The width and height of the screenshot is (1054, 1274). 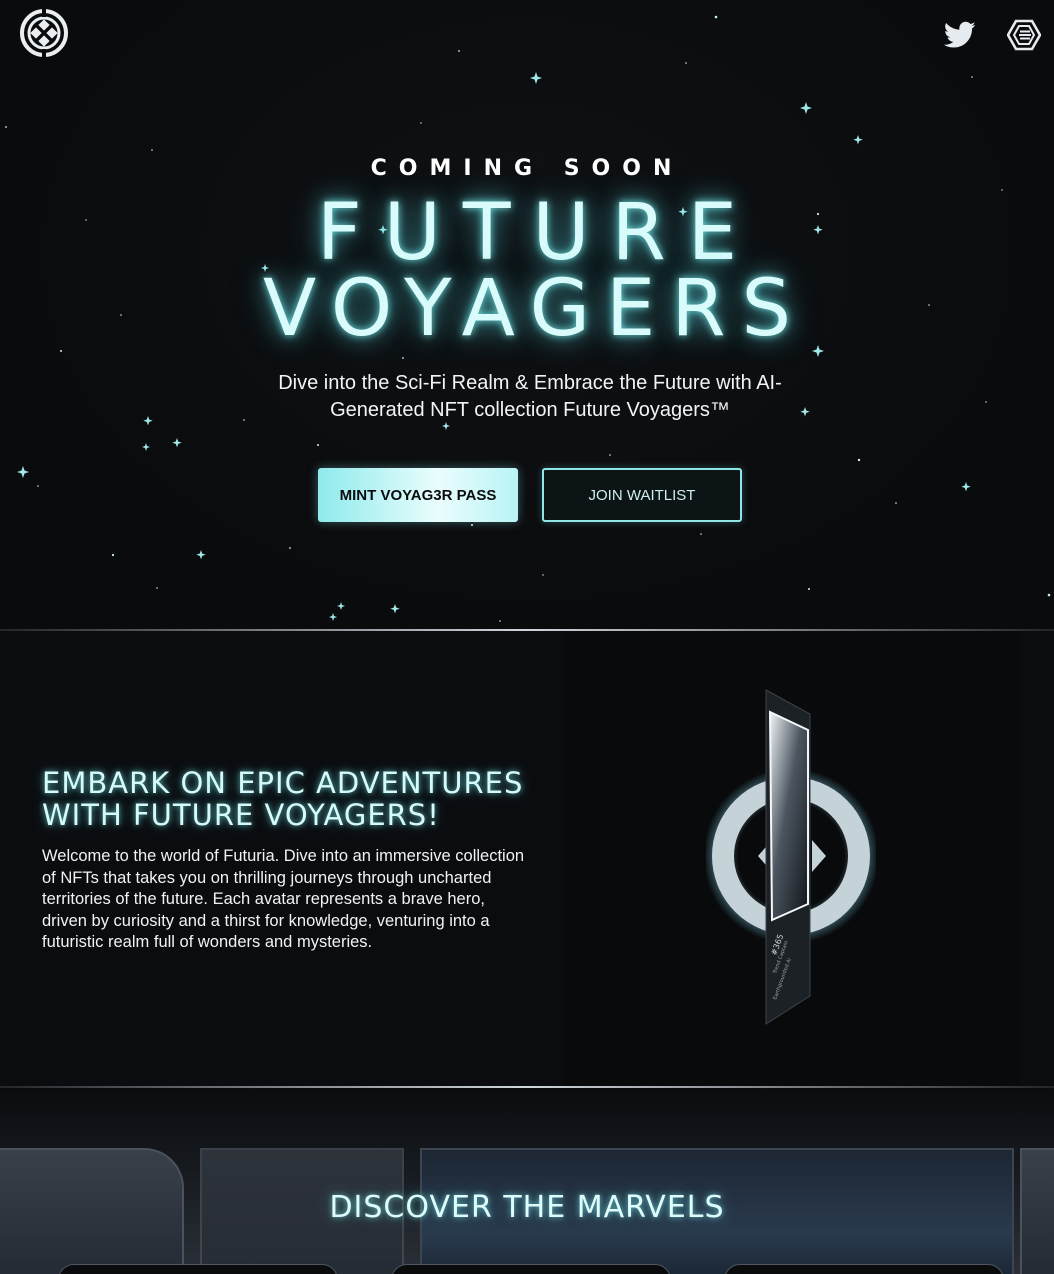 I want to click on hero-title-line-1: FUTURE, so click(x=538, y=233).